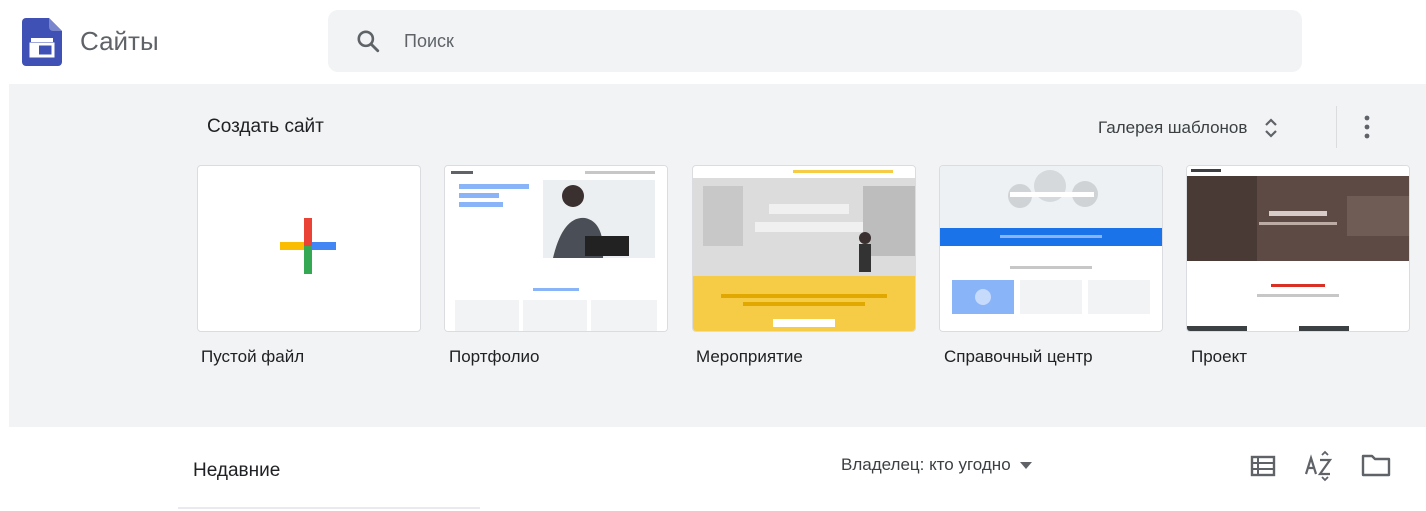 This screenshot has height=511, width=1426. What do you see at coordinates (1376, 465) in the screenshot?
I see `folder-icon` at bounding box center [1376, 465].